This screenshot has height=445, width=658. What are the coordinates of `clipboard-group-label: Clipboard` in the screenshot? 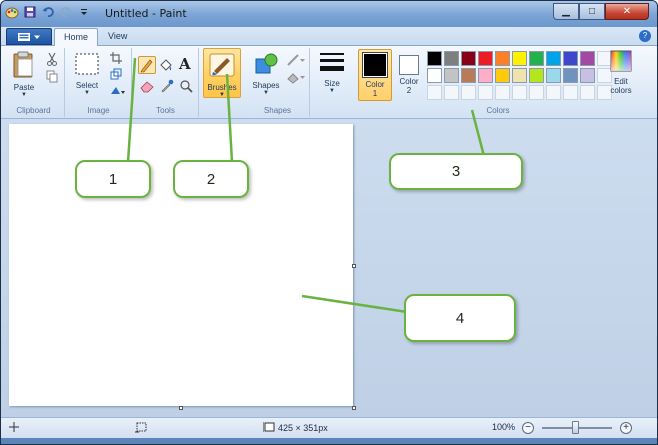 It's located at (33, 110).